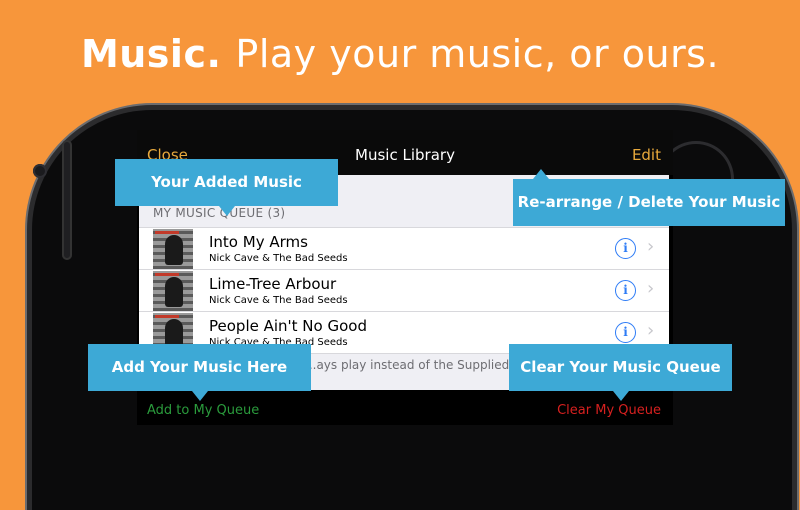 This screenshot has height=510, width=800. What do you see at coordinates (649, 202) in the screenshot?
I see `callout-label: Re-arrange / Delete Your Music` at bounding box center [649, 202].